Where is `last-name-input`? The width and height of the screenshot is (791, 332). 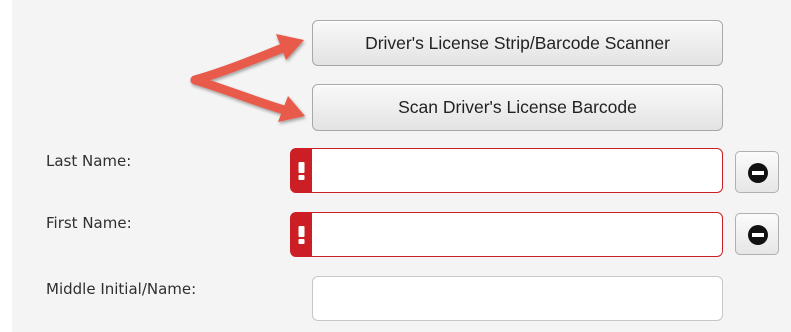
last-name-input is located at coordinates (515, 170).